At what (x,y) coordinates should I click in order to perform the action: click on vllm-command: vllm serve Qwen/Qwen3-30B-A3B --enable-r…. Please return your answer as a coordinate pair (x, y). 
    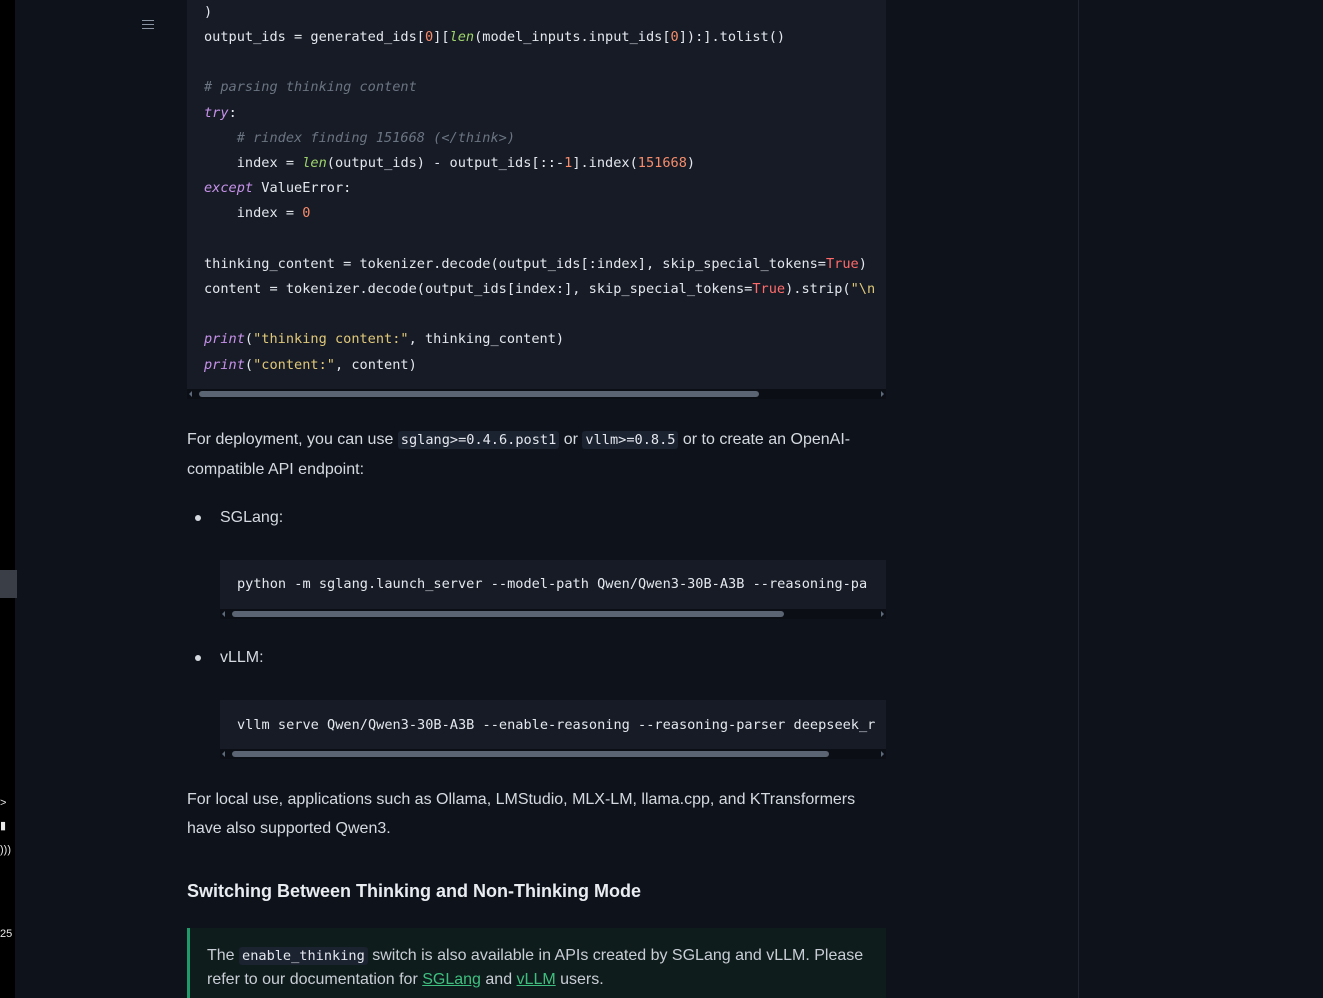
    Looking at the image, I should click on (556, 725).